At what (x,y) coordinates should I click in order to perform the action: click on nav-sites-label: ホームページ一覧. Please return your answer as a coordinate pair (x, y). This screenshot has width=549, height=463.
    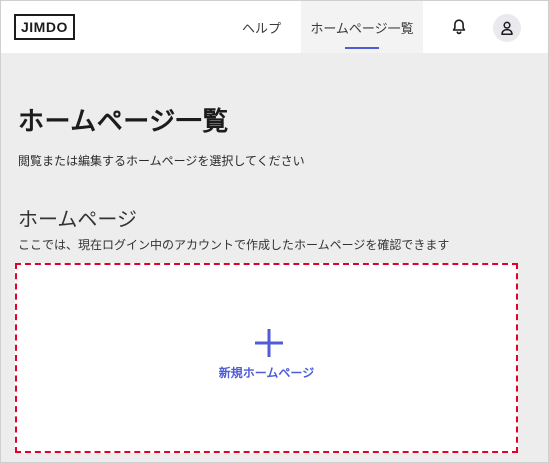
    Looking at the image, I should click on (362, 29).